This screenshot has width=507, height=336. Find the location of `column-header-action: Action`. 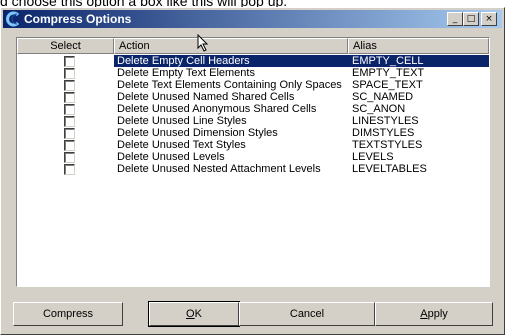

column-header-action: Action is located at coordinates (231, 46).